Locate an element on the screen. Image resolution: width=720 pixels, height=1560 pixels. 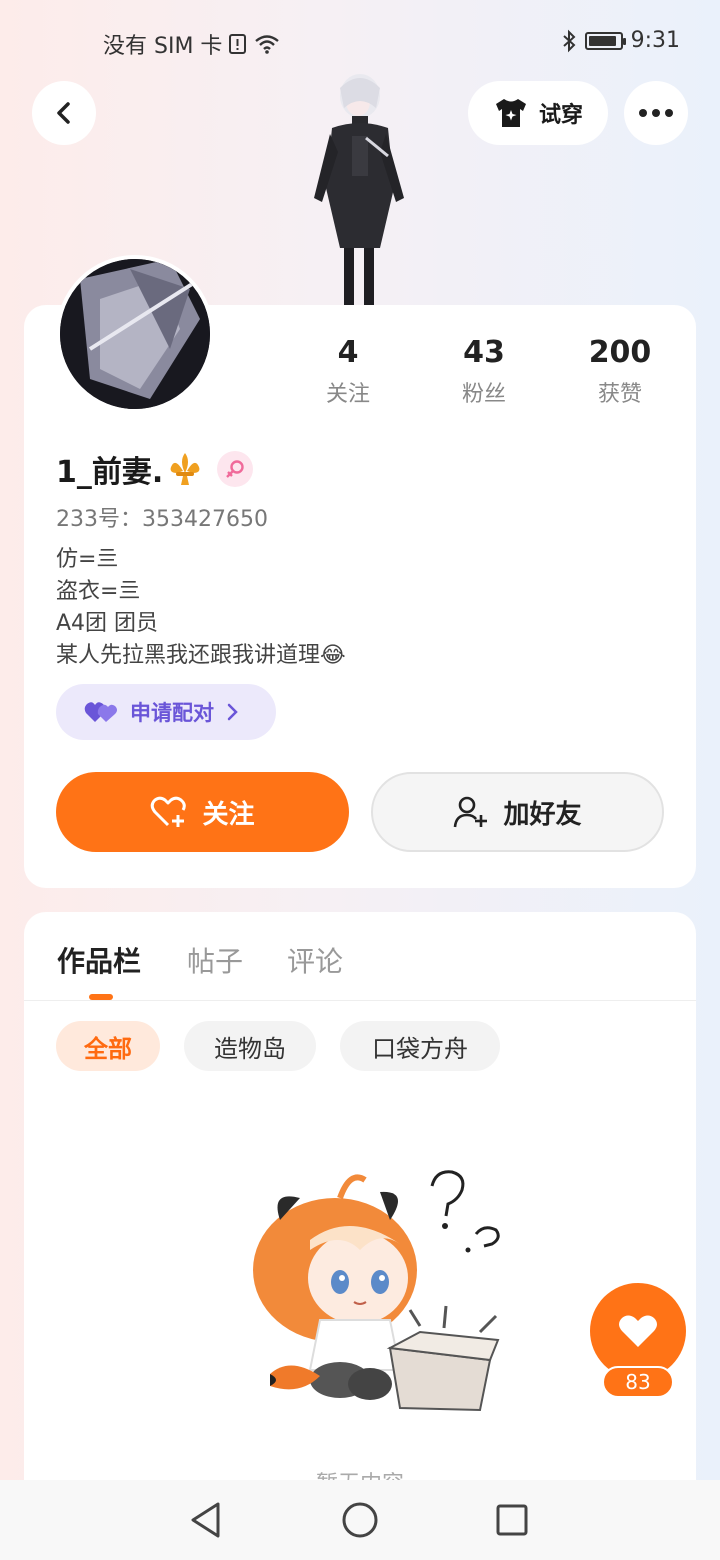
try-on-button: 试穿 is located at coordinates (538, 113).